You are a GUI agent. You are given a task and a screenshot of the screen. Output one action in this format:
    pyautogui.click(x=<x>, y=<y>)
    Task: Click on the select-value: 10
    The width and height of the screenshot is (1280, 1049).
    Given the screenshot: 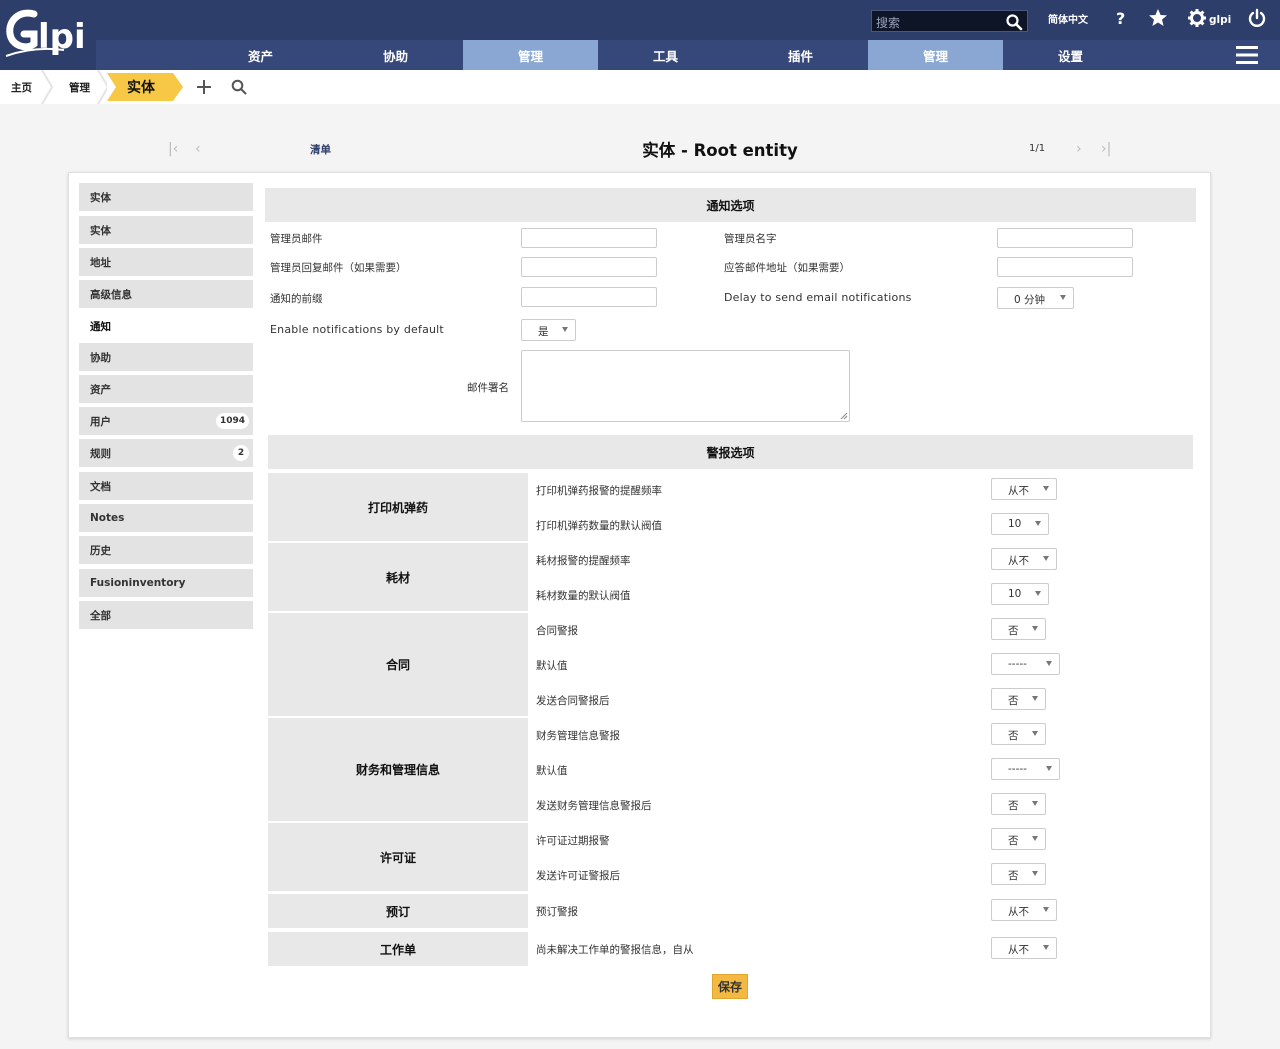 What is the action you would take?
    pyautogui.click(x=1015, y=524)
    